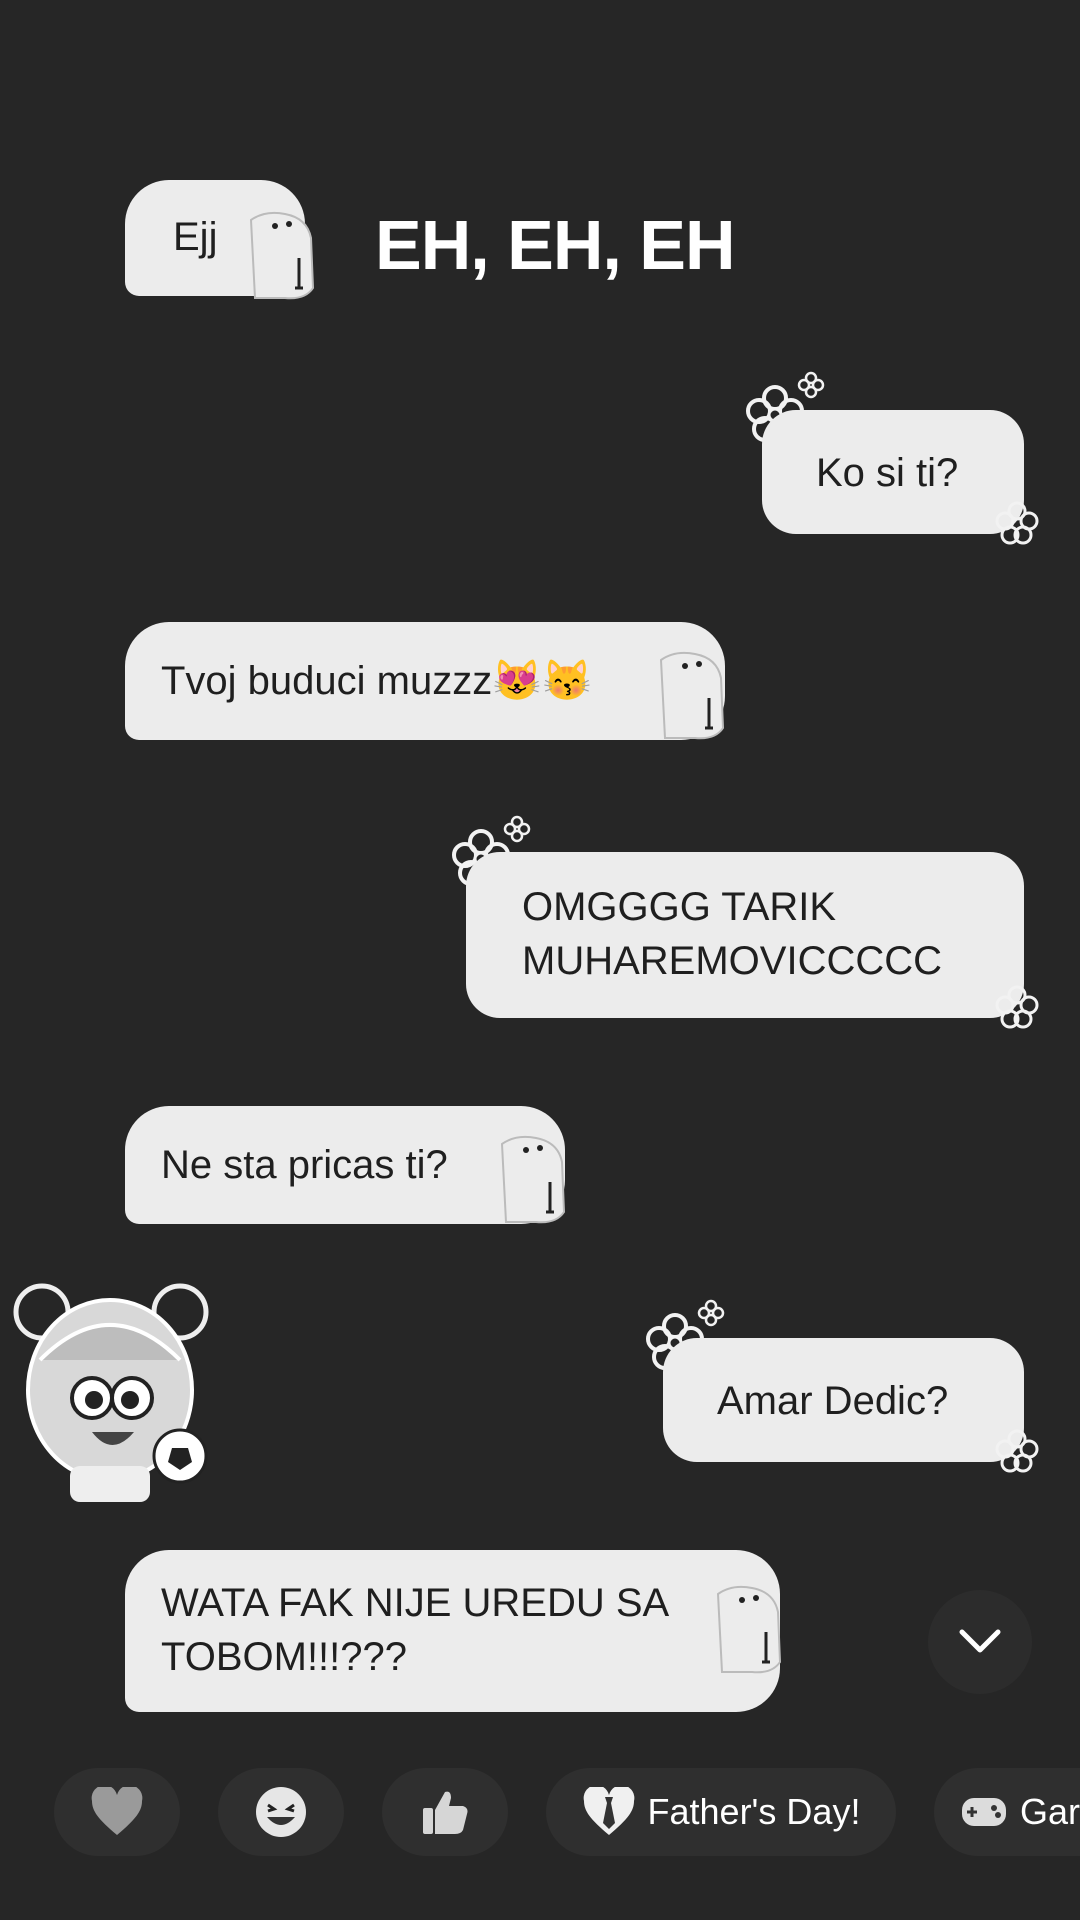 This screenshot has width=1080, height=1920. I want to click on fathers-day-chip: Father's Day!, so click(721, 1812).